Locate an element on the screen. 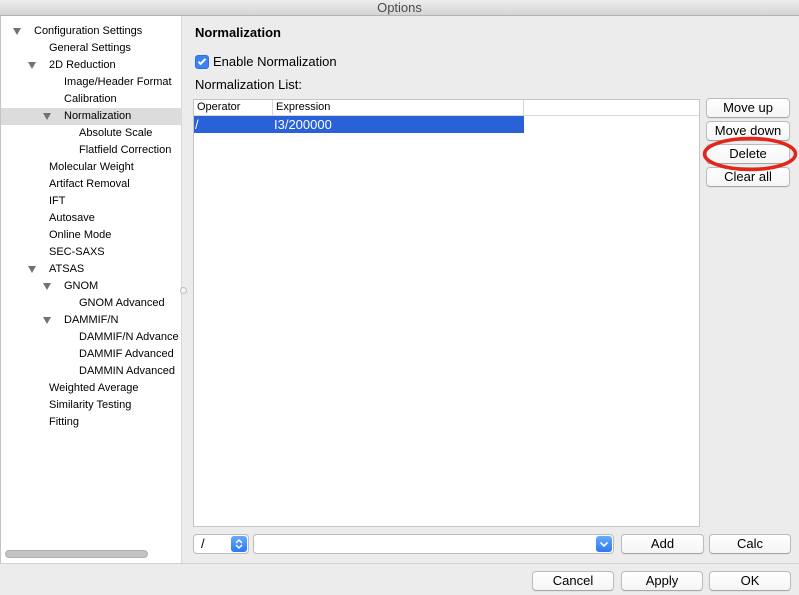 This screenshot has width=799, height=595. apply-button: Apply is located at coordinates (662, 581).